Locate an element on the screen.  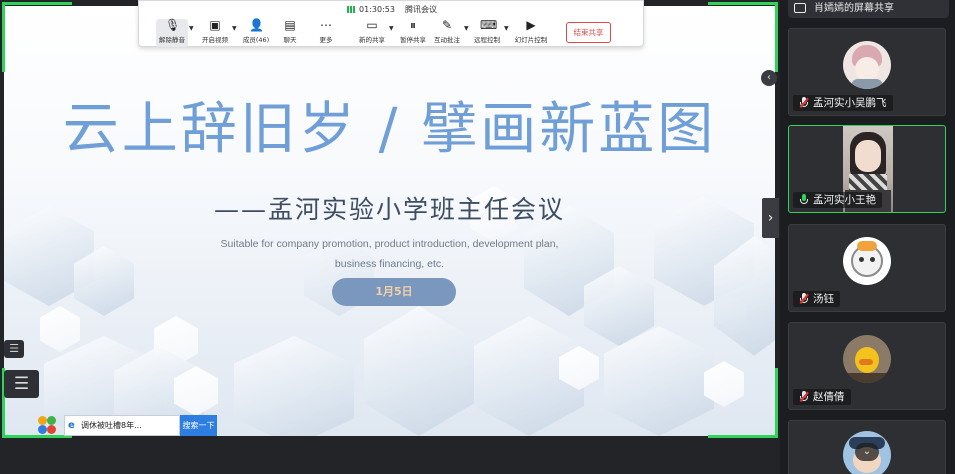
chevron-down-icon: ⌄ is located at coordinates (867, 452).